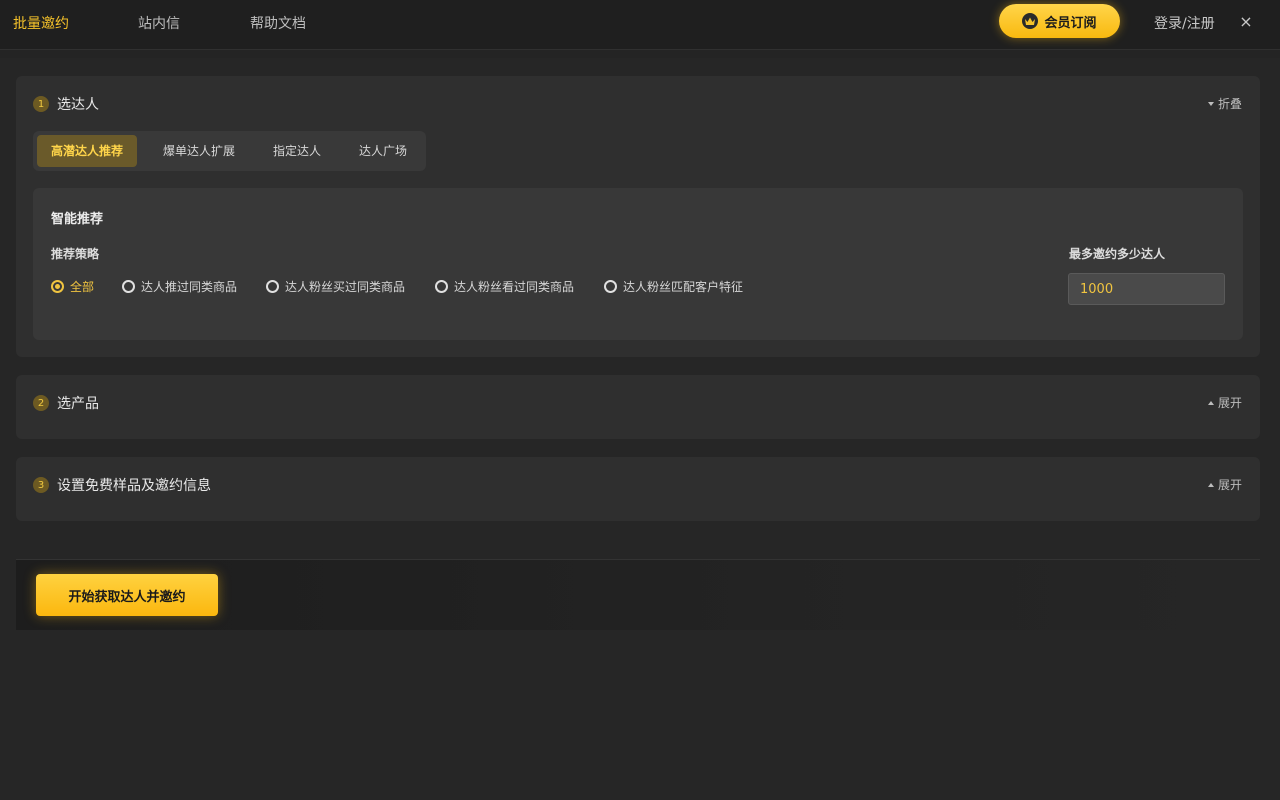  I want to click on tab-plaza: 达人广场, so click(383, 151).